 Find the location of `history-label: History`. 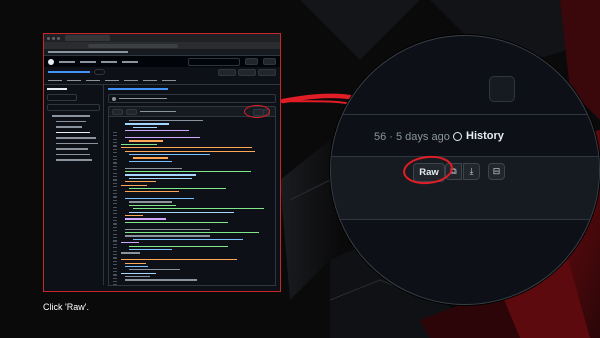

history-label: History is located at coordinates (485, 136).